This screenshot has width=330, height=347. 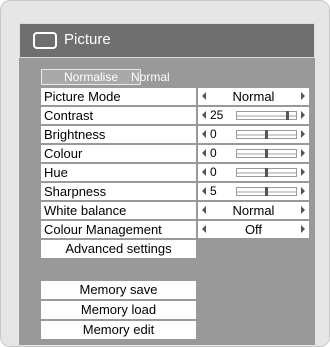 What do you see at coordinates (45, 40) in the screenshot?
I see `screen-icon` at bounding box center [45, 40].